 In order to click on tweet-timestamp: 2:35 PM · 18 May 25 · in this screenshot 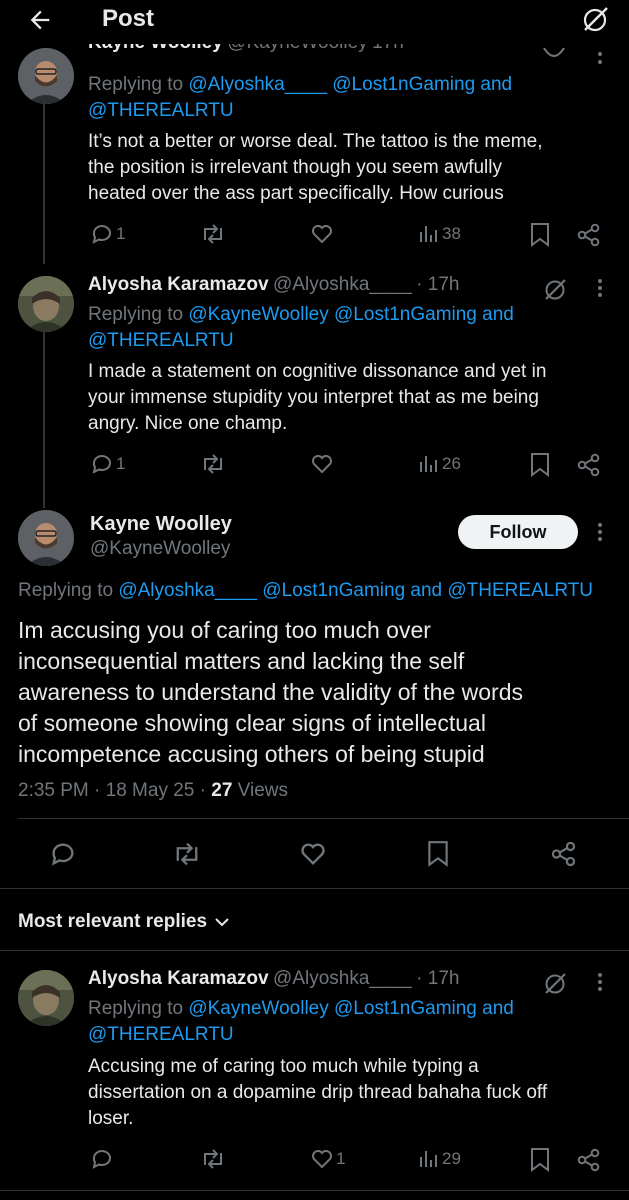, I will do `click(115, 790)`.